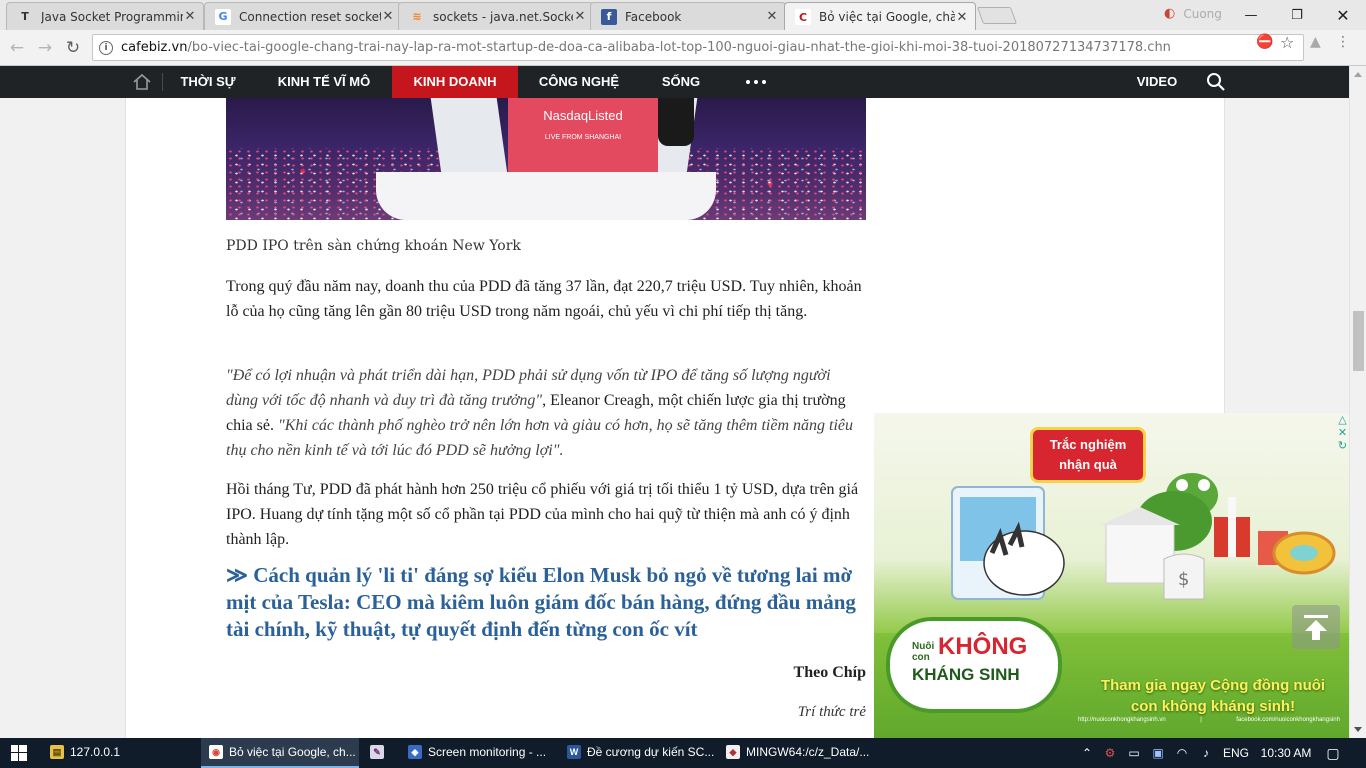  I want to click on browser-tab: T Java Socket Programming ✕, so click(105, 16).